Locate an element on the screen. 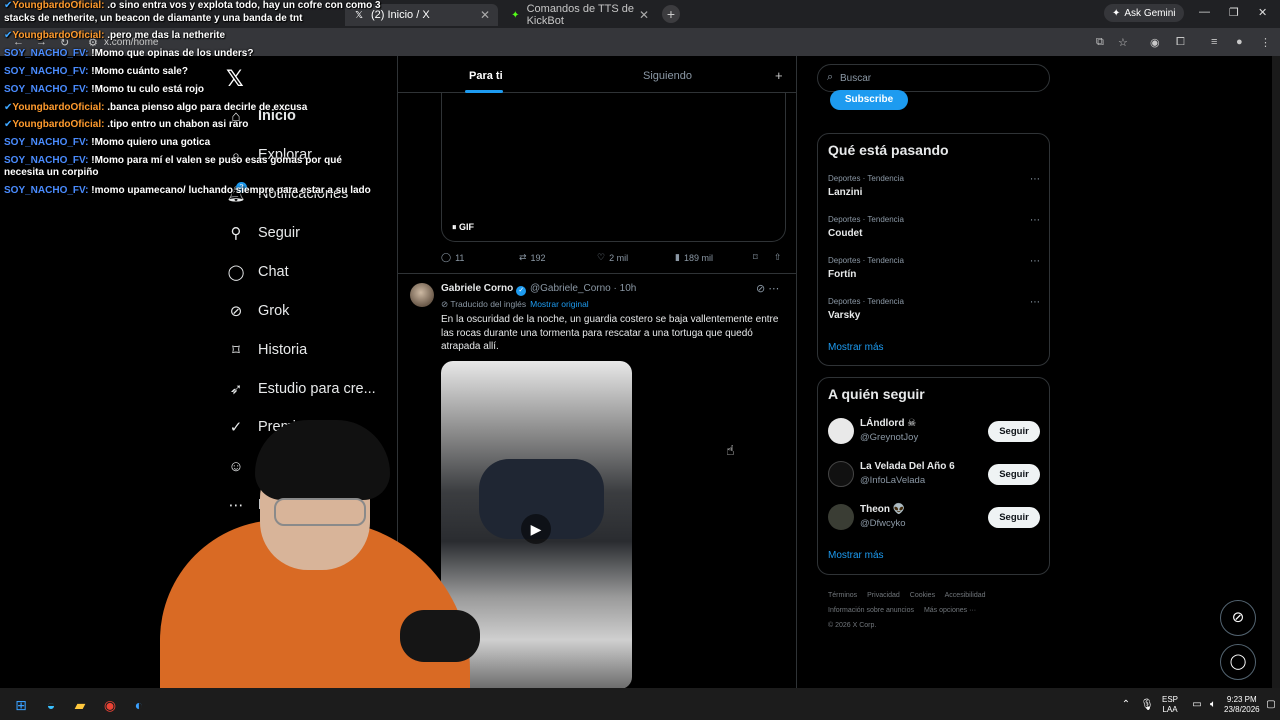 This screenshot has height=720, width=1280. chat-line: SOY_NACHO_FV: !Momo quiero una gotica is located at coordinates (107, 143).